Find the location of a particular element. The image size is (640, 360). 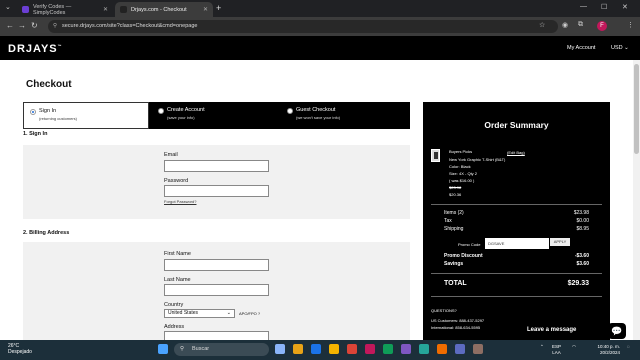

first-name-field is located at coordinates (216, 265).